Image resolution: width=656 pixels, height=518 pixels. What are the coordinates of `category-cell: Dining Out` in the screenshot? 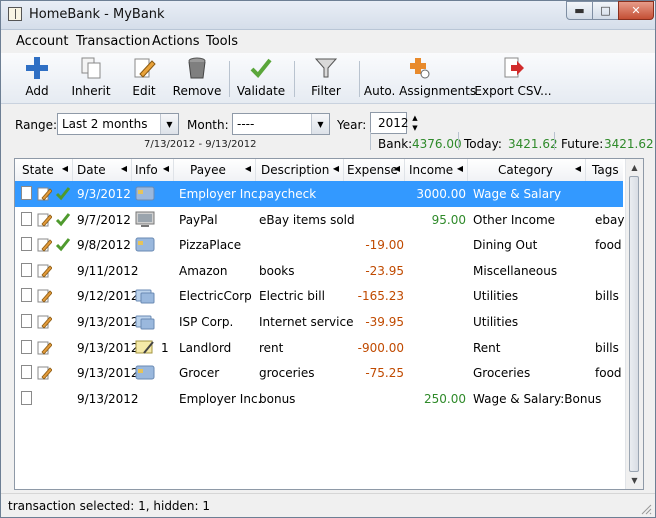 It's located at (505, 245).